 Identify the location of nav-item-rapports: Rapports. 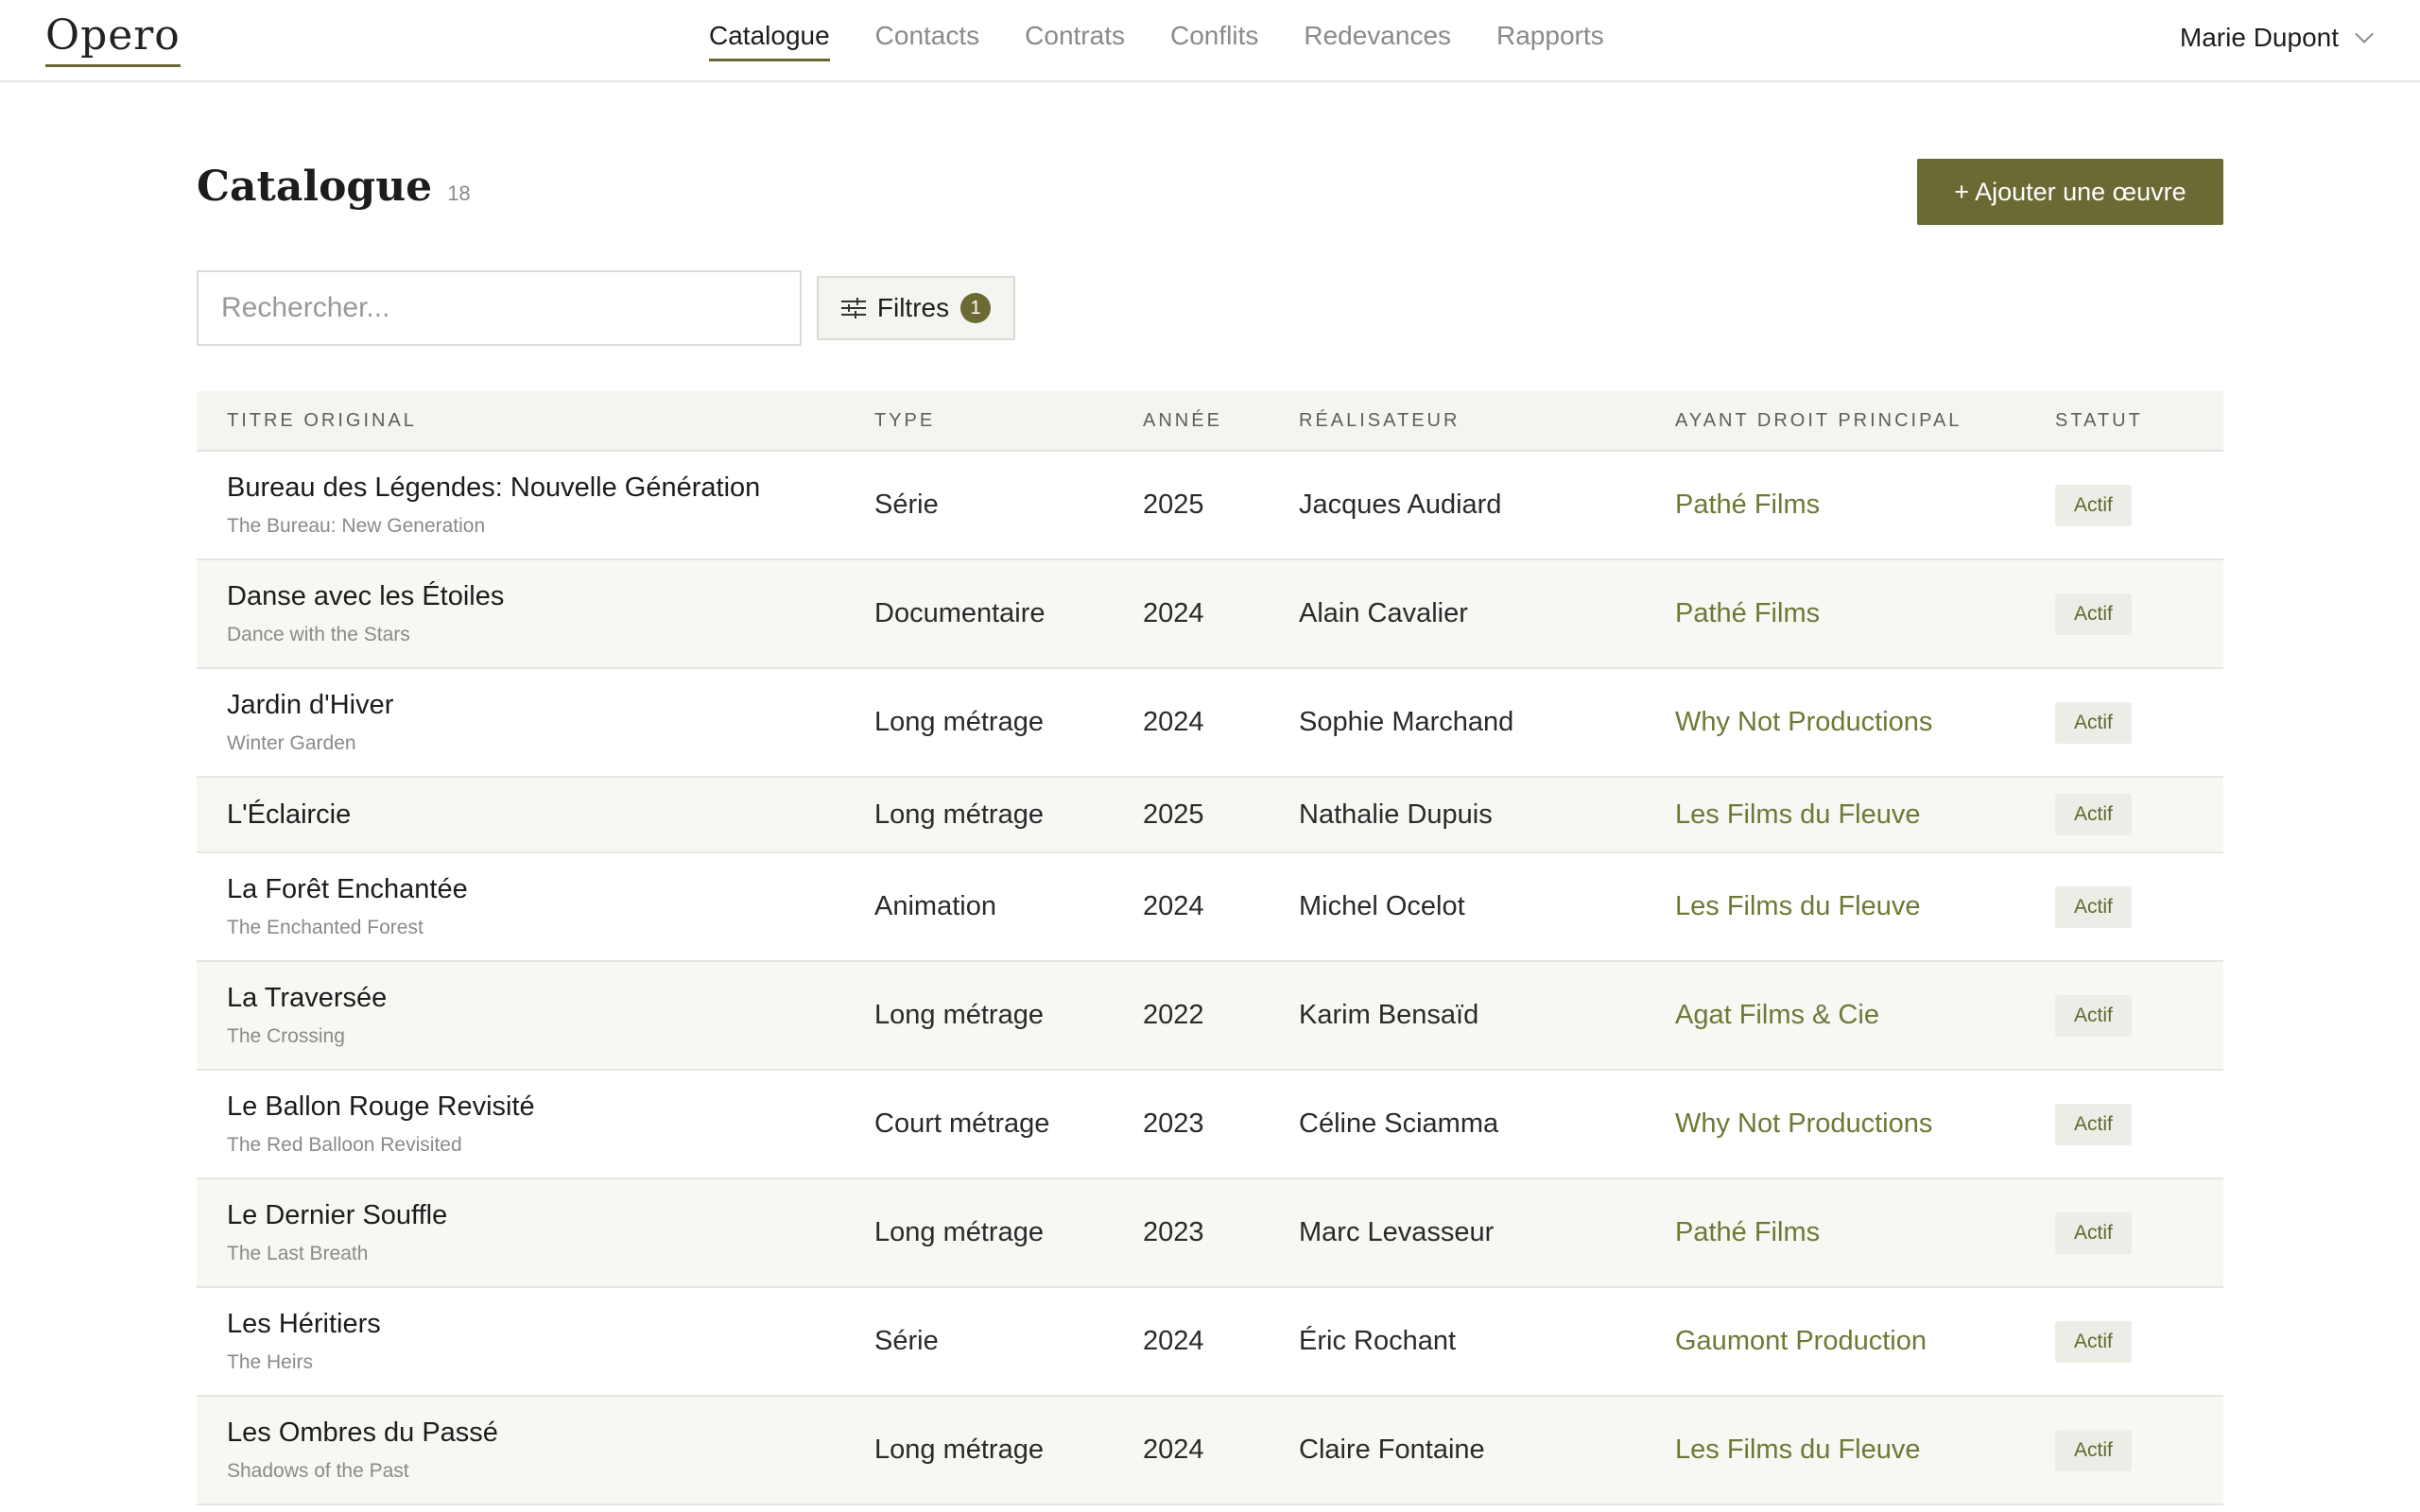
(1550, 29).